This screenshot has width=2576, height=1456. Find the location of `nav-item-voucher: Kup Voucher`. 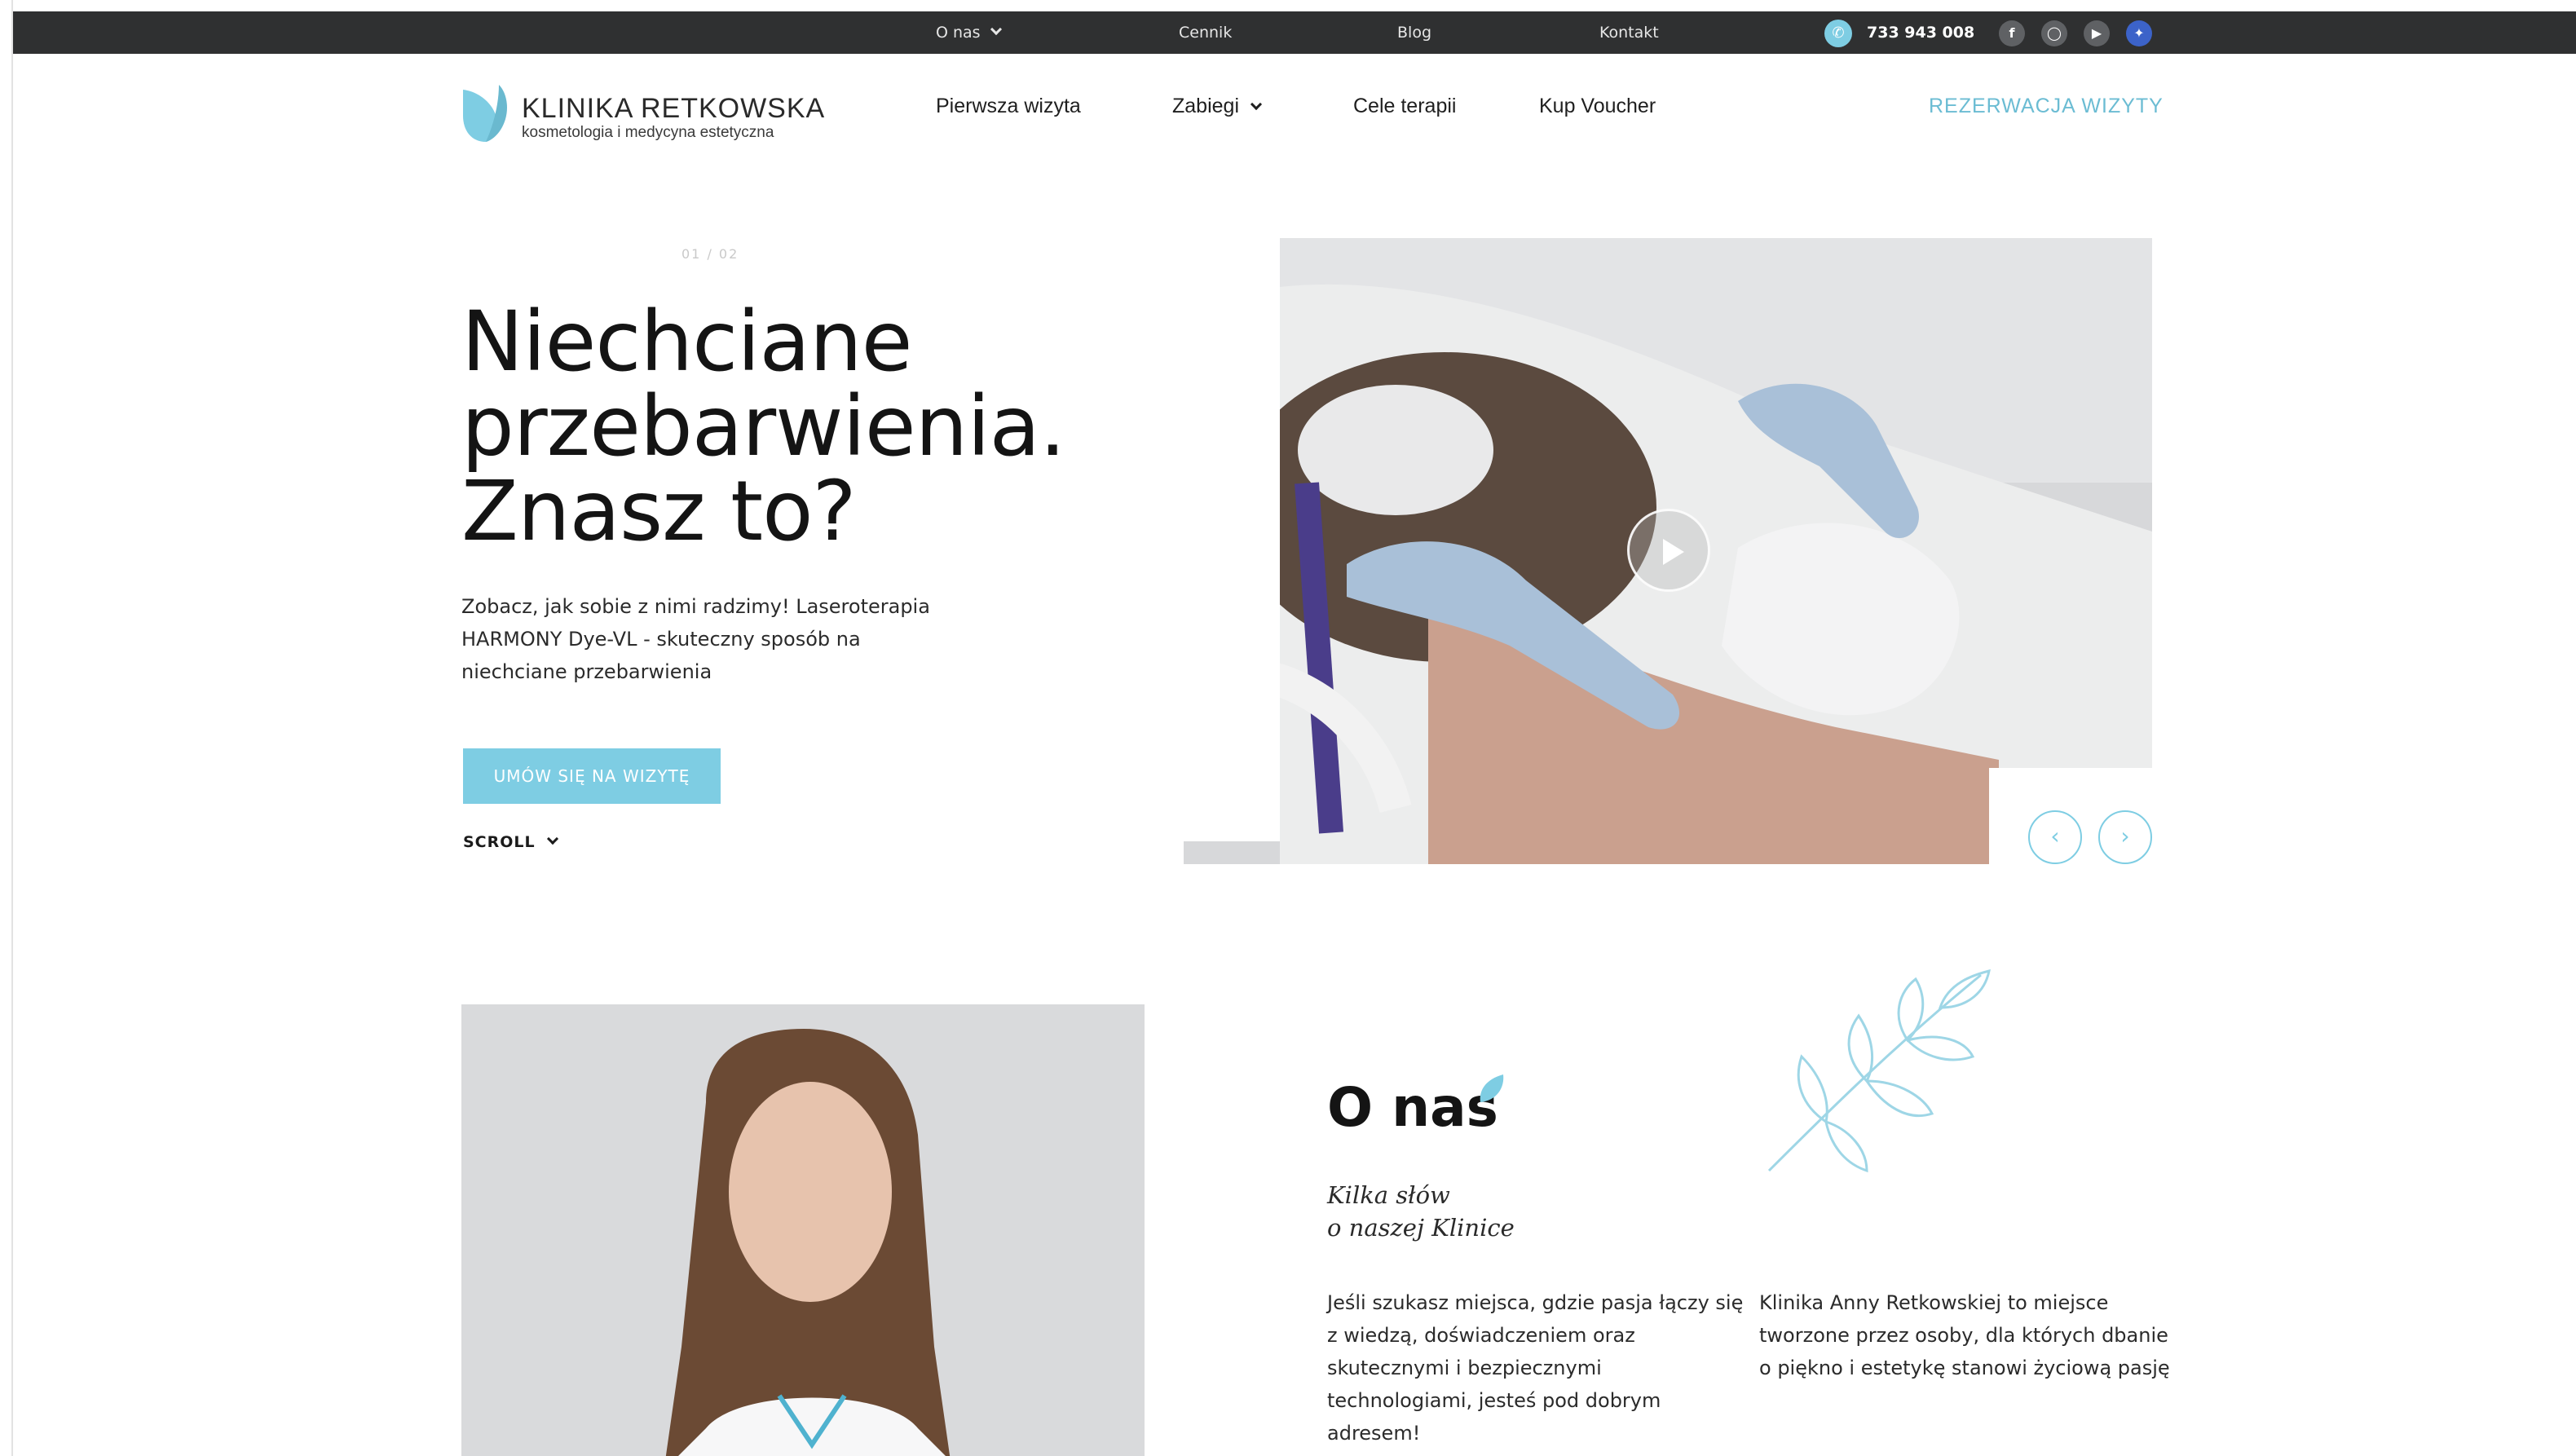

nav-item-voucher: Kup Voucher is located at coordinates (1597, 106).